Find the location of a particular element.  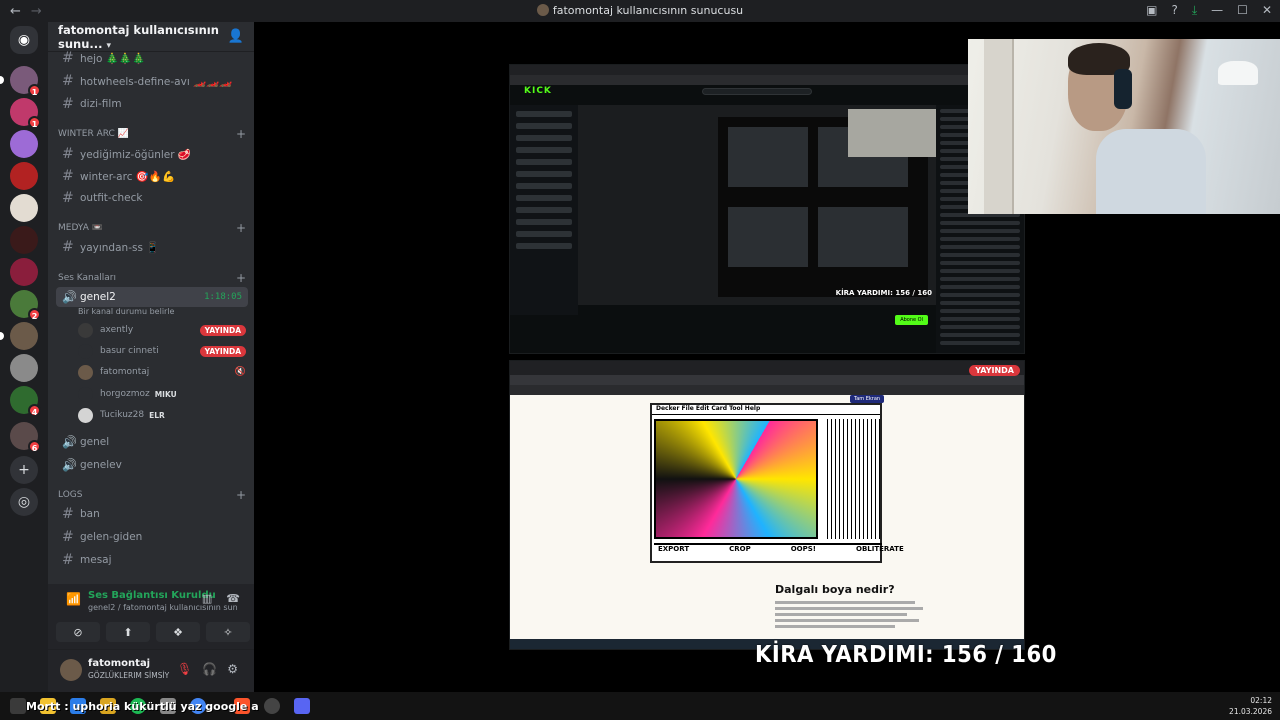

voice-user: fatomontaj 🔇 is located at coordinates (162, 372).